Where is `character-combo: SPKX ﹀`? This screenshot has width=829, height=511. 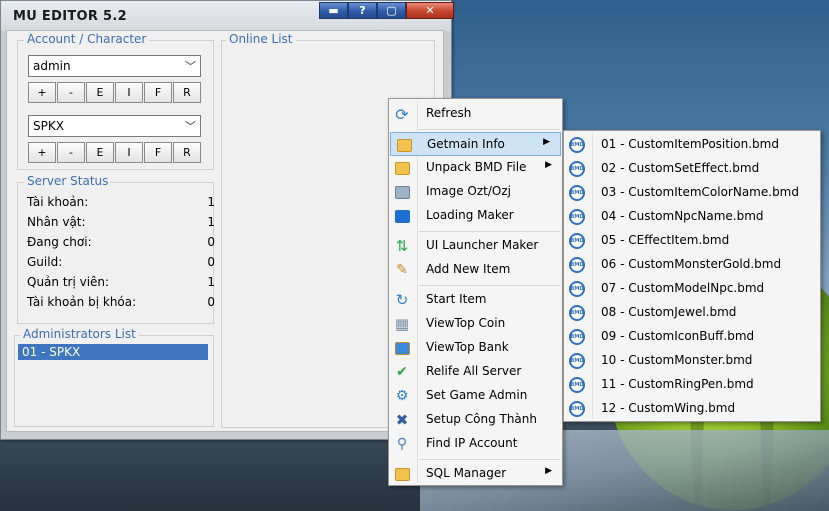 character-combo: SPKX ﹀ is located at coordinates (114, 126).